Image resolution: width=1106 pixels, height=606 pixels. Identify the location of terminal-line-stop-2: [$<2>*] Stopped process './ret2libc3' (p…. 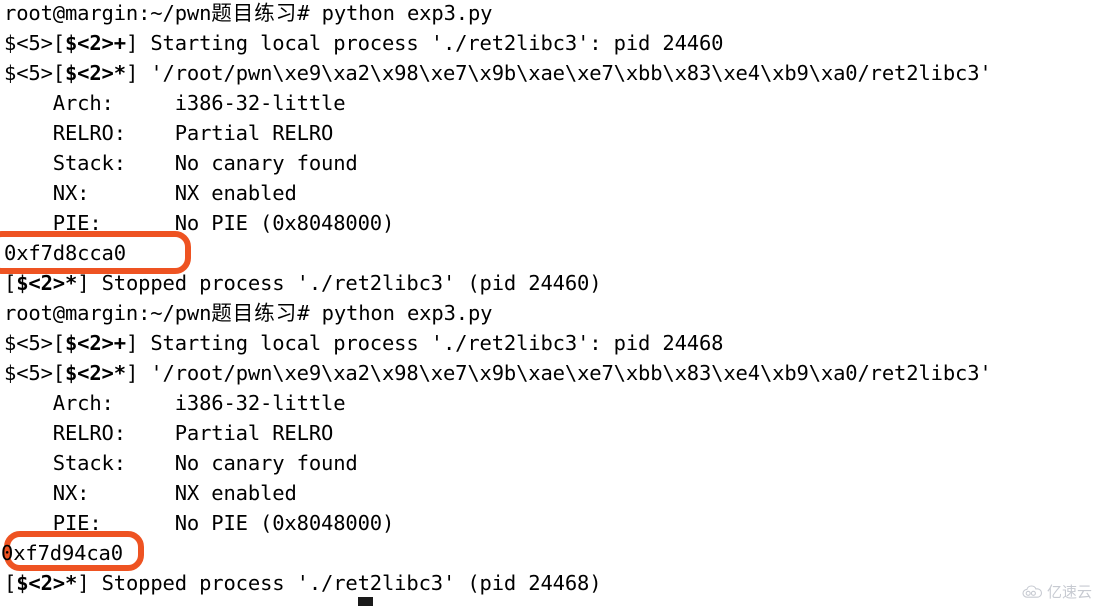
(303, 583).